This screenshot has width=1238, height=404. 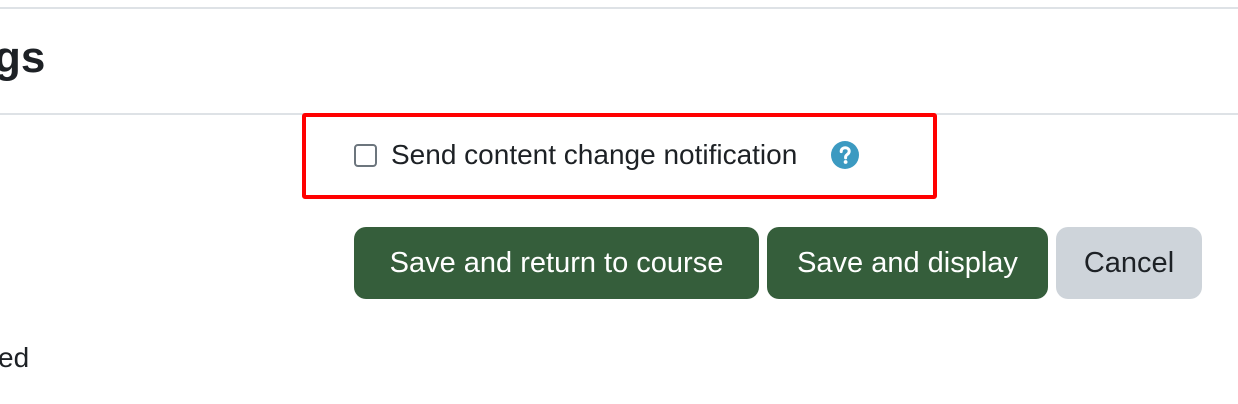 What do you see at coordinates (556, 263) in the screenshot?
I see `save-and-return-button: Save and return to course` at bounding box center [556, 263].